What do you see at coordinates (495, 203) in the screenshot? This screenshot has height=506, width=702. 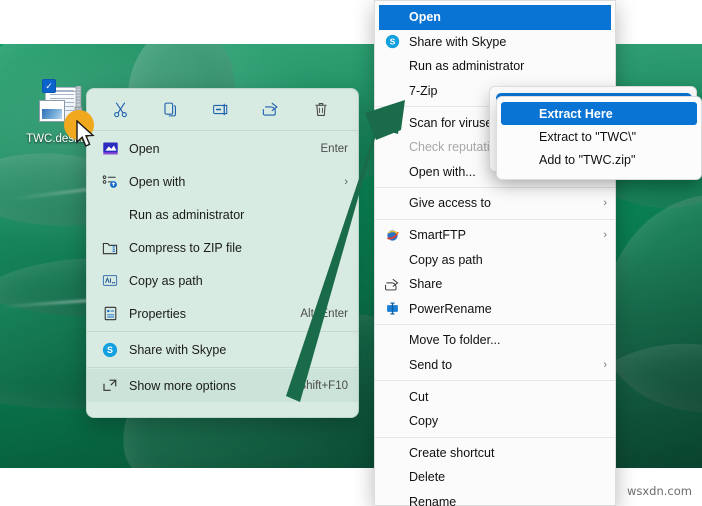 I see `menu-item-give-access-to: Give access to ›` at bounding box center [495, 203].